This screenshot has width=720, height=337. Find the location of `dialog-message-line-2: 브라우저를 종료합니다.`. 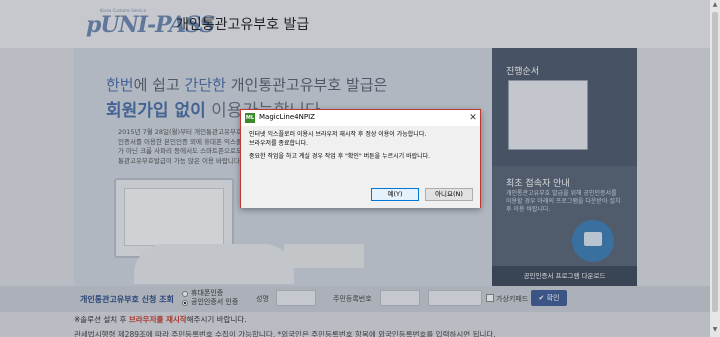

dialog-message-line-2: 브라우저를 종료합니다. is located at coordinates (279, 143).